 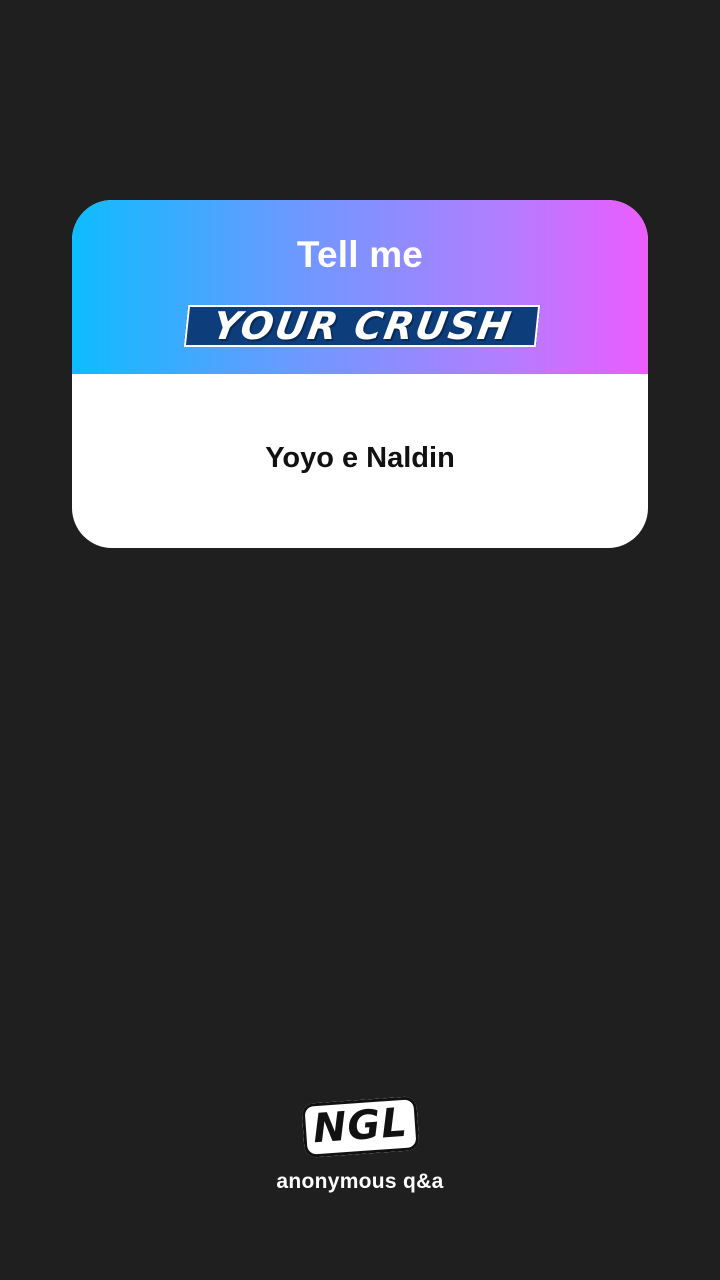 I want to click on brand-tagline: anonymous q&a, so click(x=360, y=1181).